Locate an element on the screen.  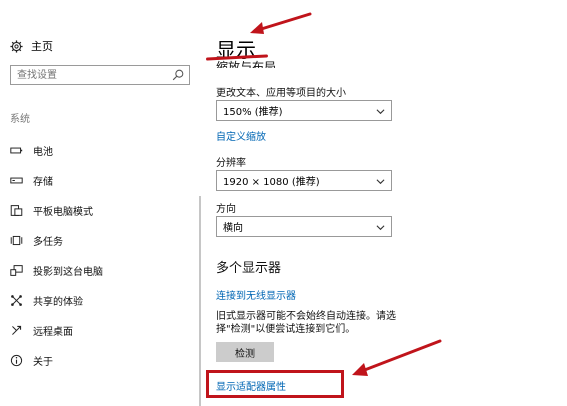
sidebar-item-label: 共享的体验 is located at coordinates (58, 302).